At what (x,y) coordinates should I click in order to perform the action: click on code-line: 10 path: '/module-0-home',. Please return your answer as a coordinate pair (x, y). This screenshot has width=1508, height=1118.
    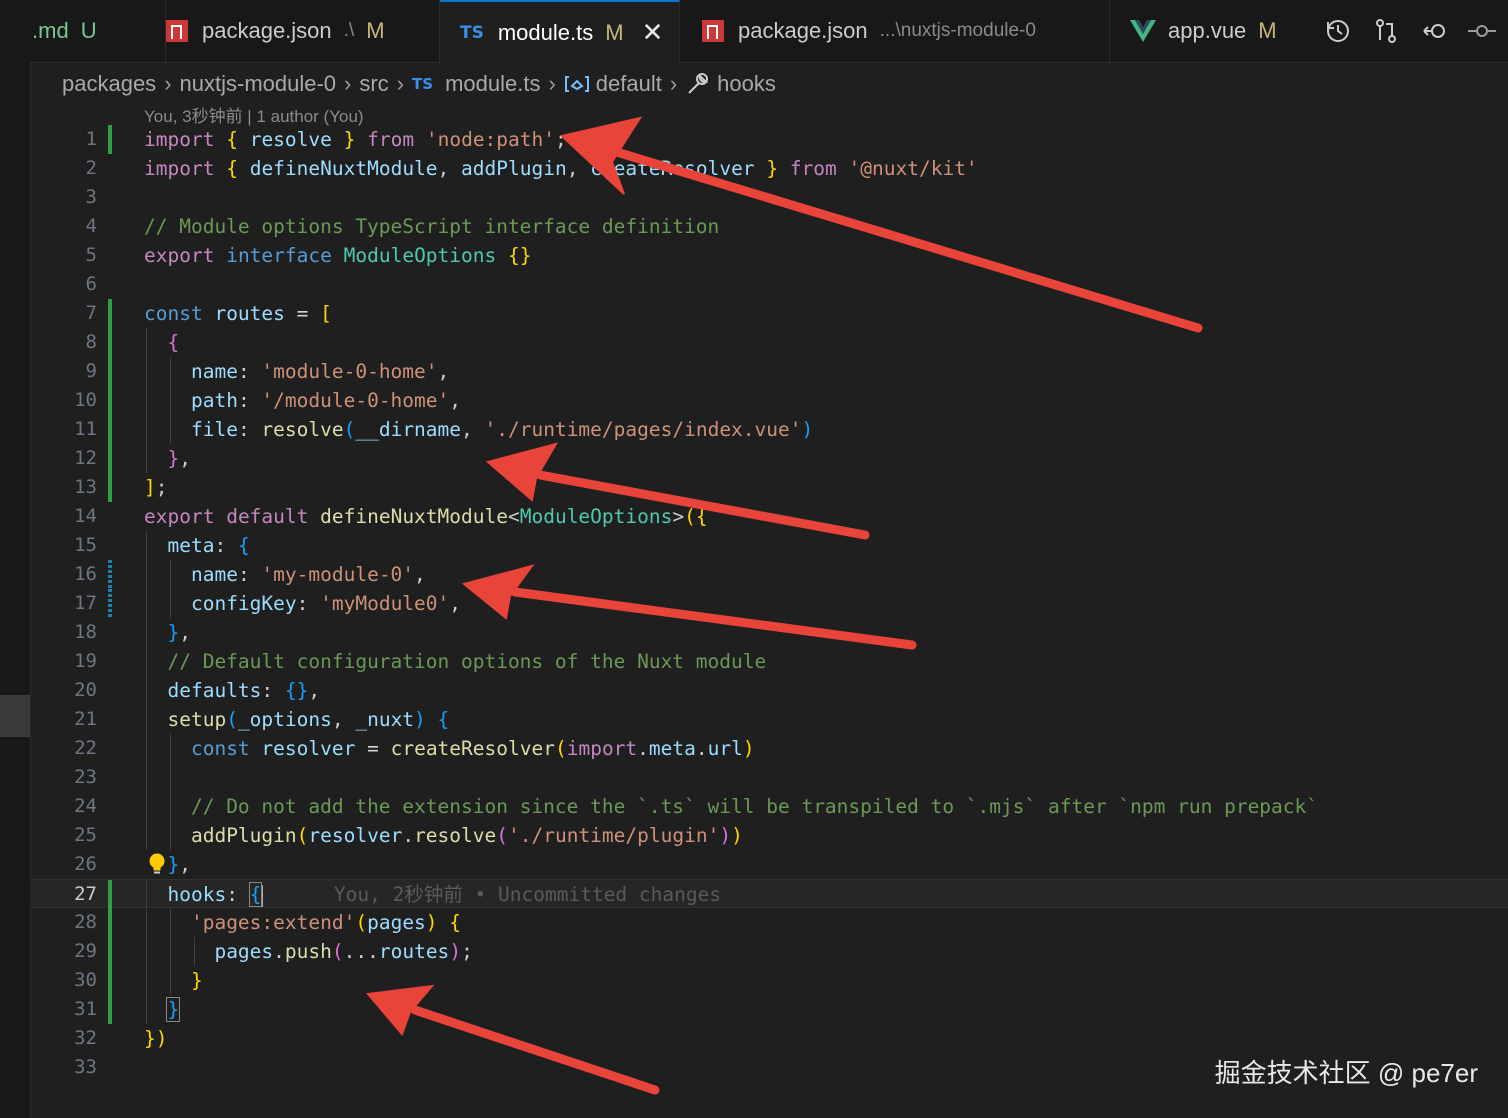
    Looking at the image, I should click on (769, 400).